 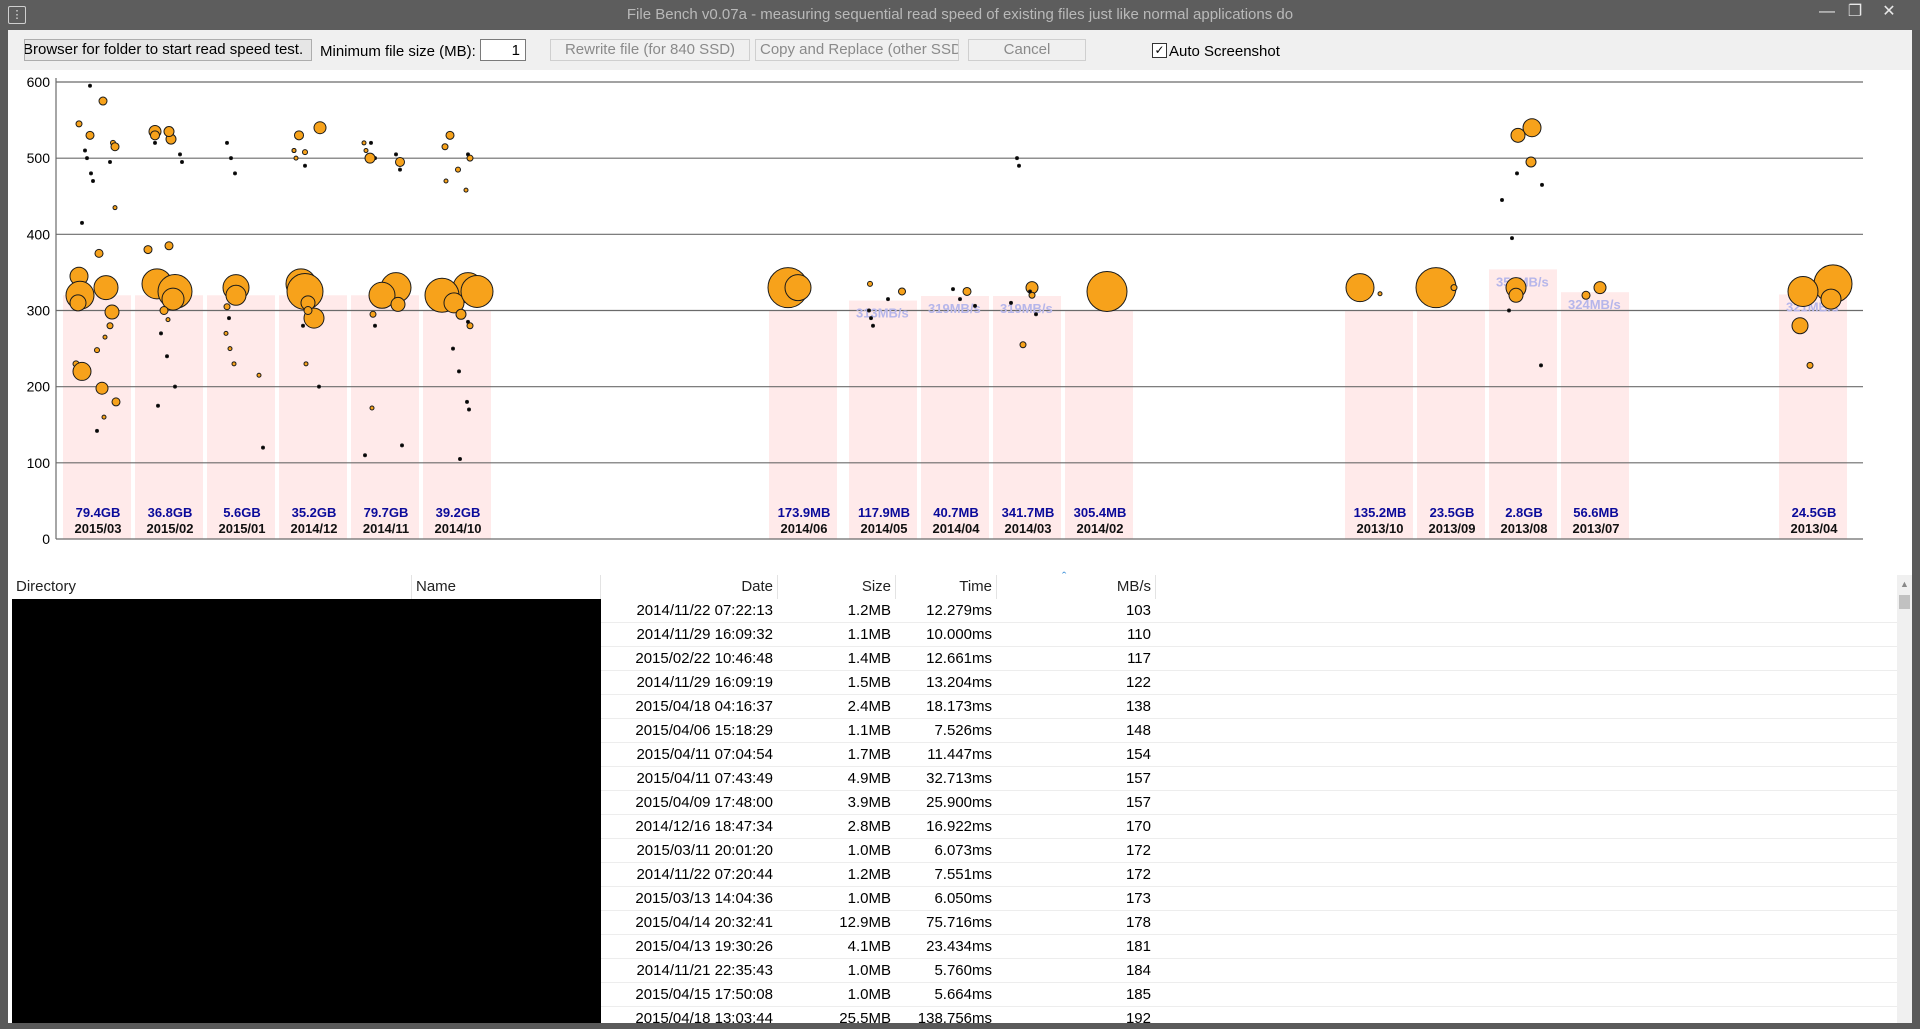 I want to click on cell-mbs: 157, so click(x=1138, y=778).